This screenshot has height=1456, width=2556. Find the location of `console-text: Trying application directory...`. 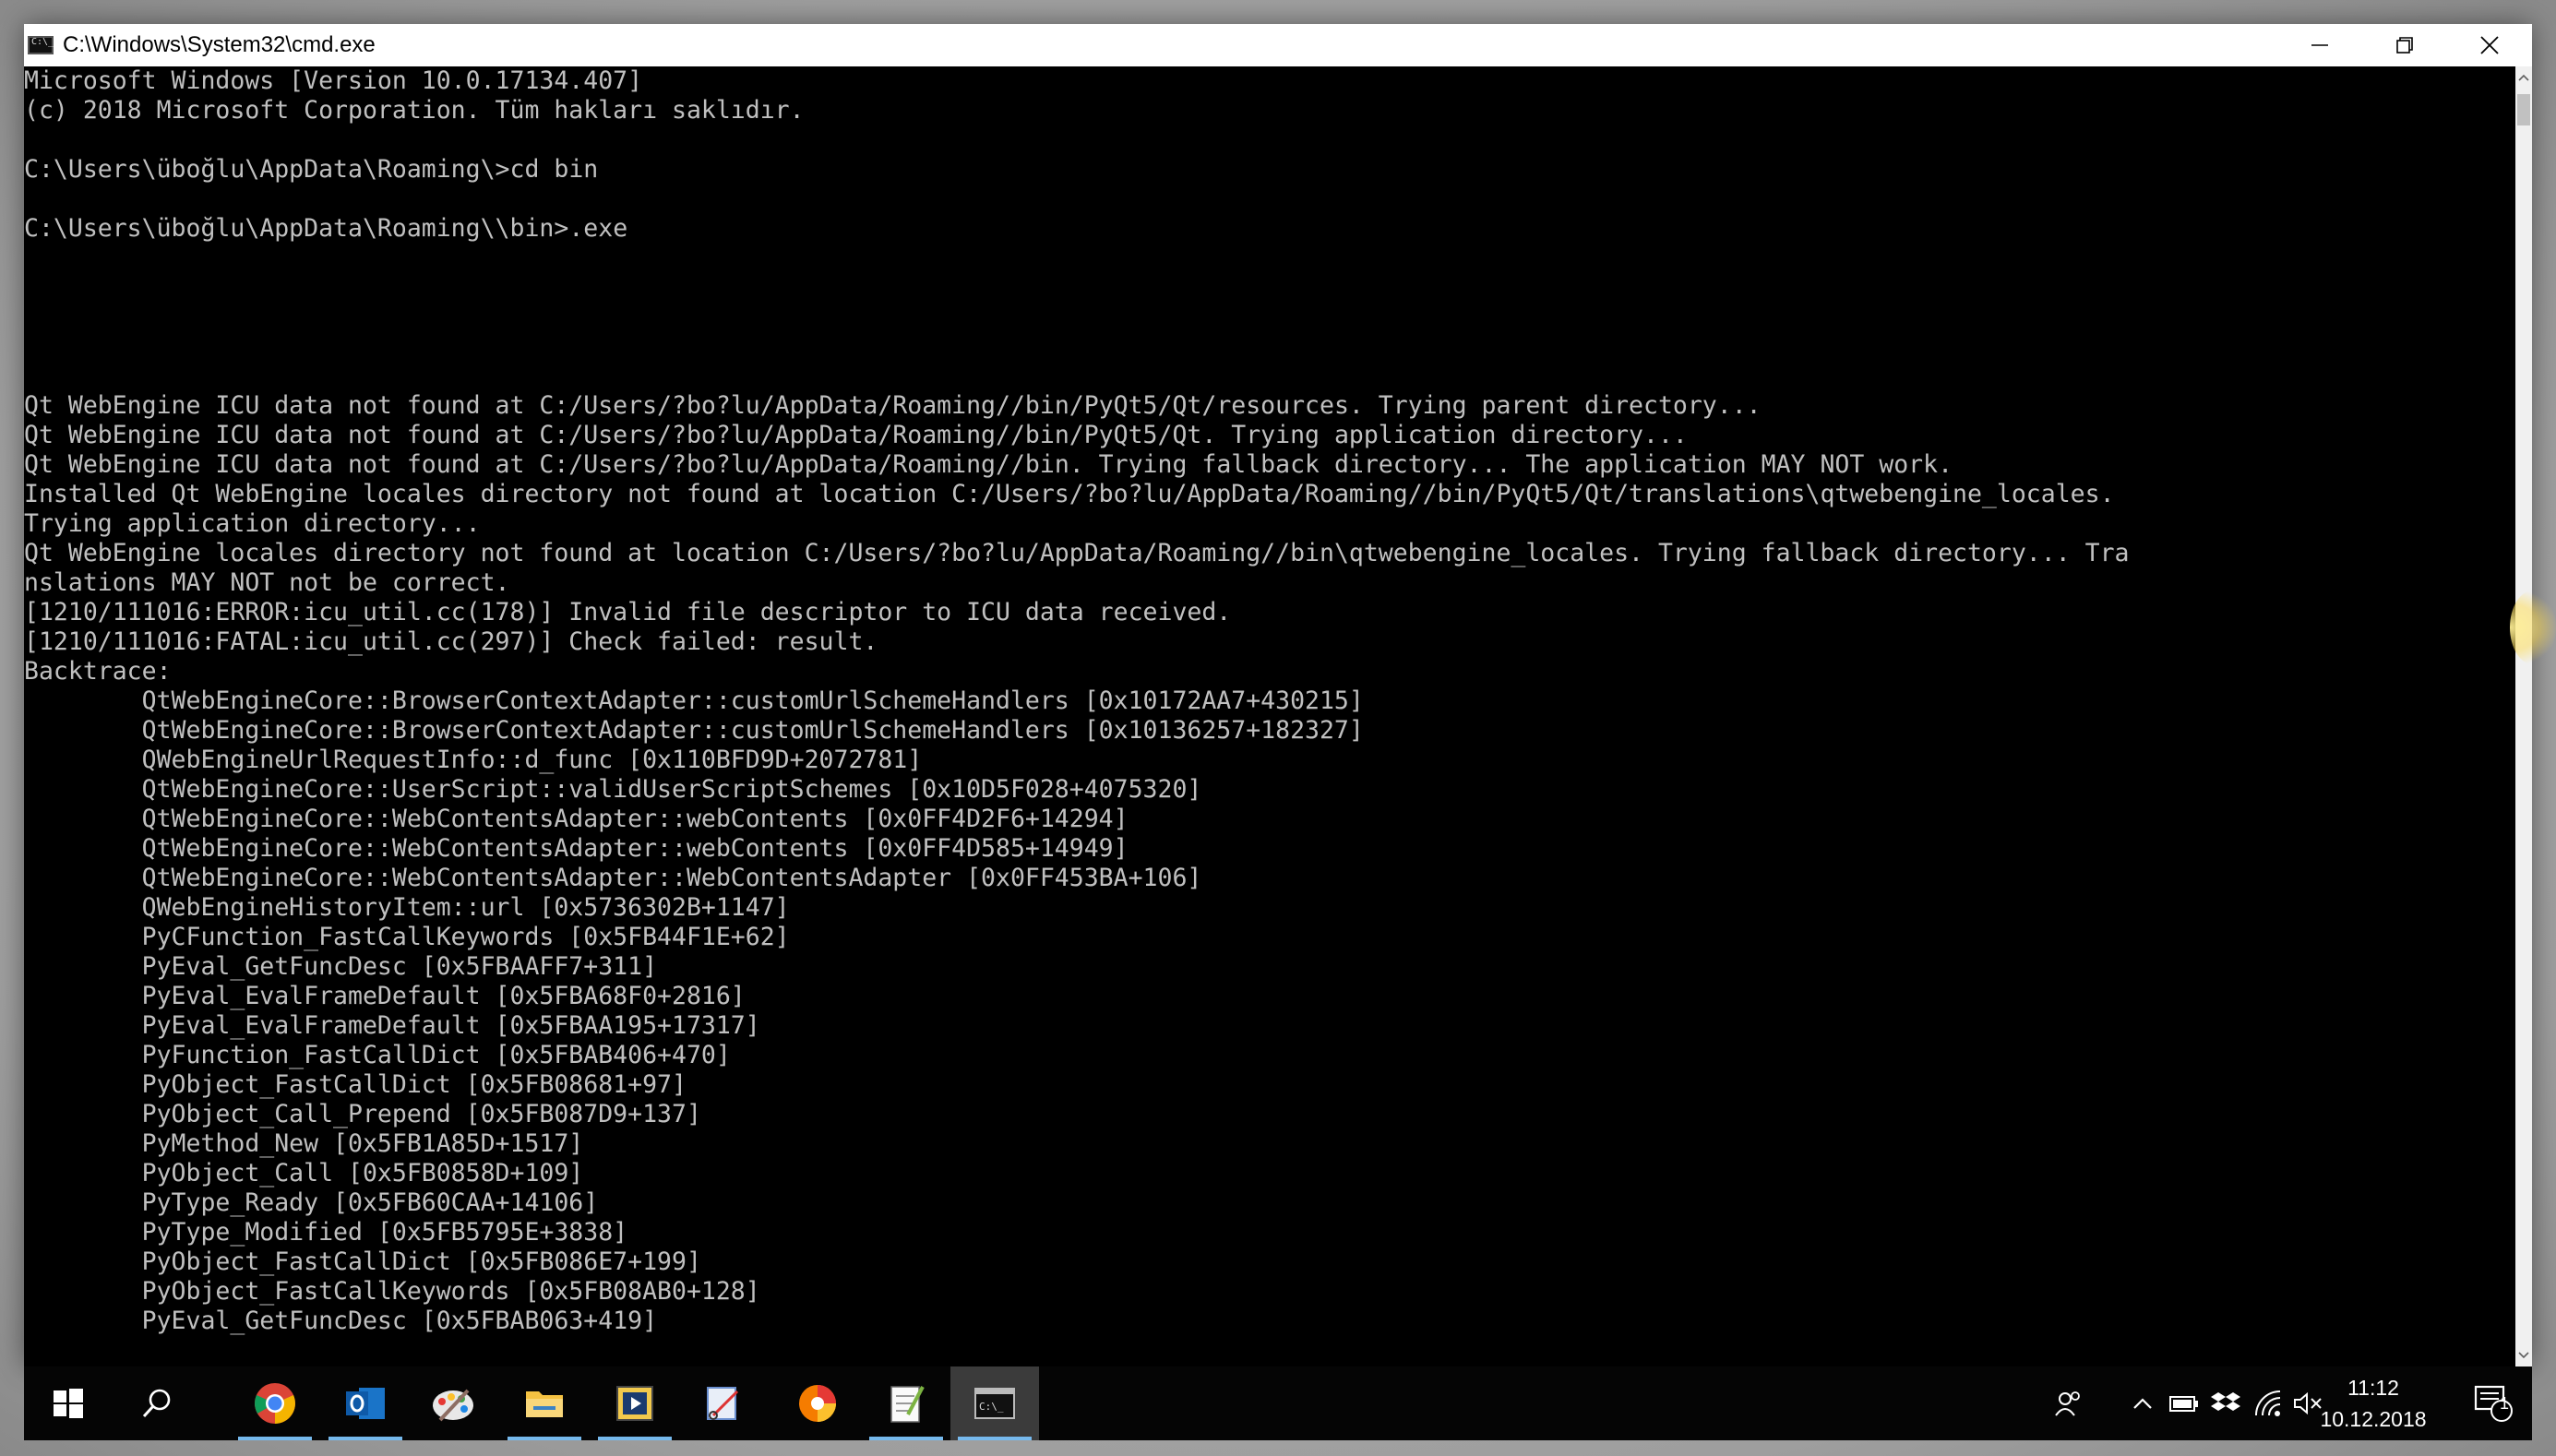

console-text: Trying application directory... is located at coordinates (252, 523).